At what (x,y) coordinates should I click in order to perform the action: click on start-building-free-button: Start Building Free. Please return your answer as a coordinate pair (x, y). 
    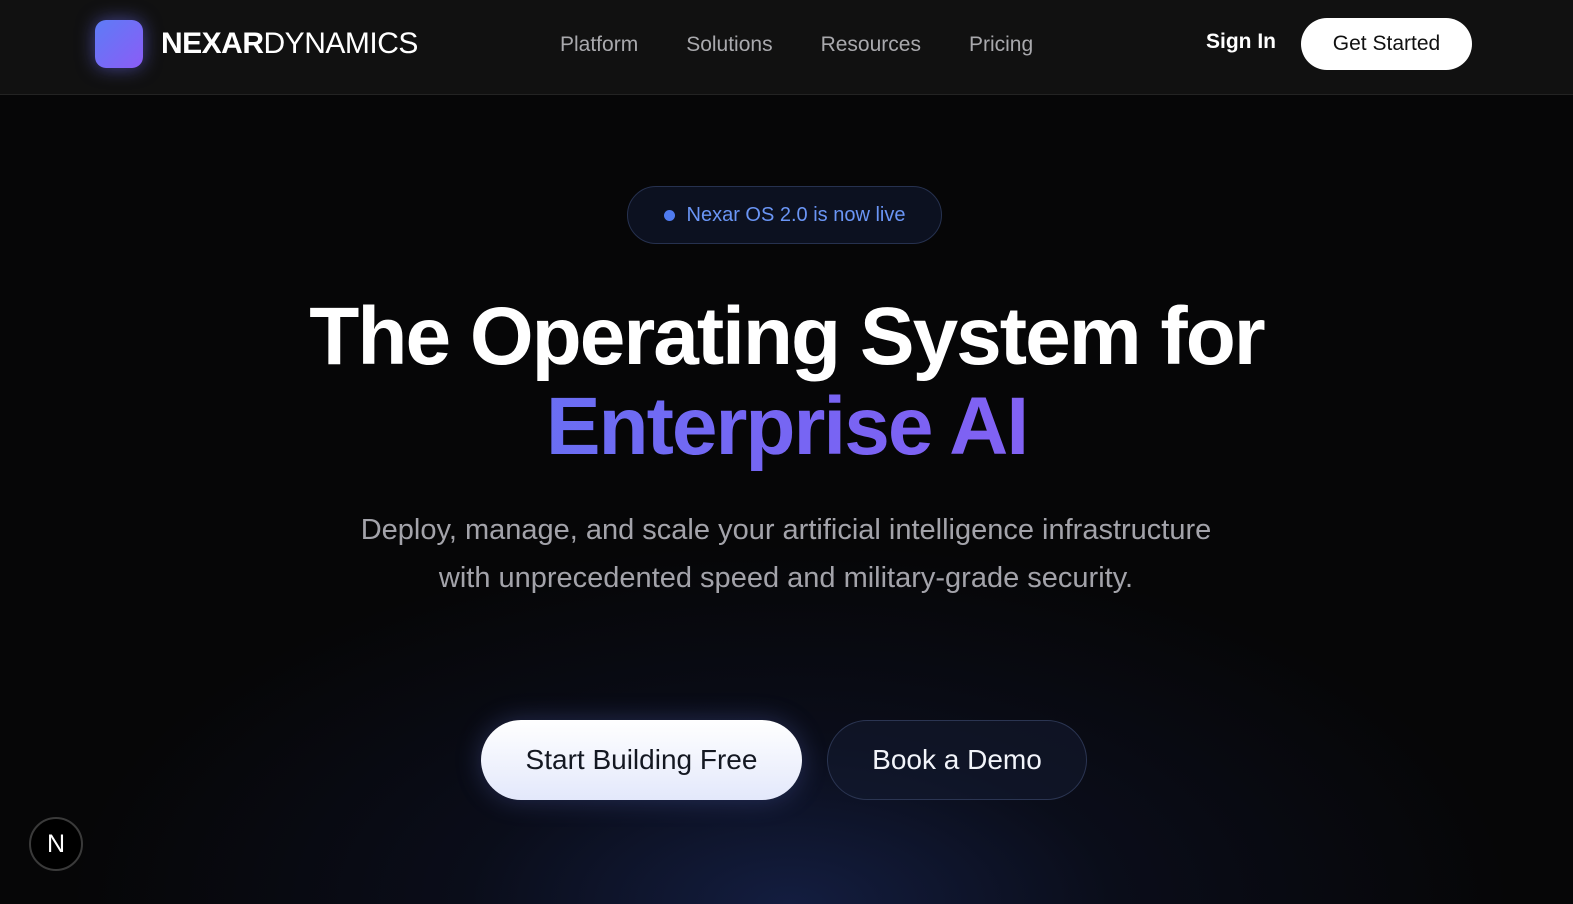
    Looking at the image, I should click on (641, 760).